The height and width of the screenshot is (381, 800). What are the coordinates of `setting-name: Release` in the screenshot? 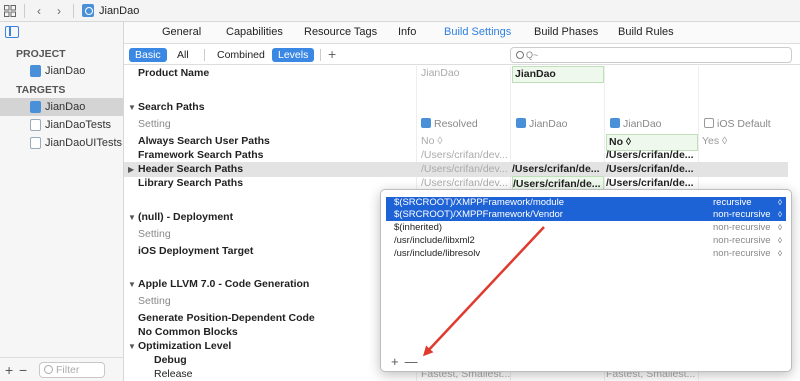 It's located at (173, 374).